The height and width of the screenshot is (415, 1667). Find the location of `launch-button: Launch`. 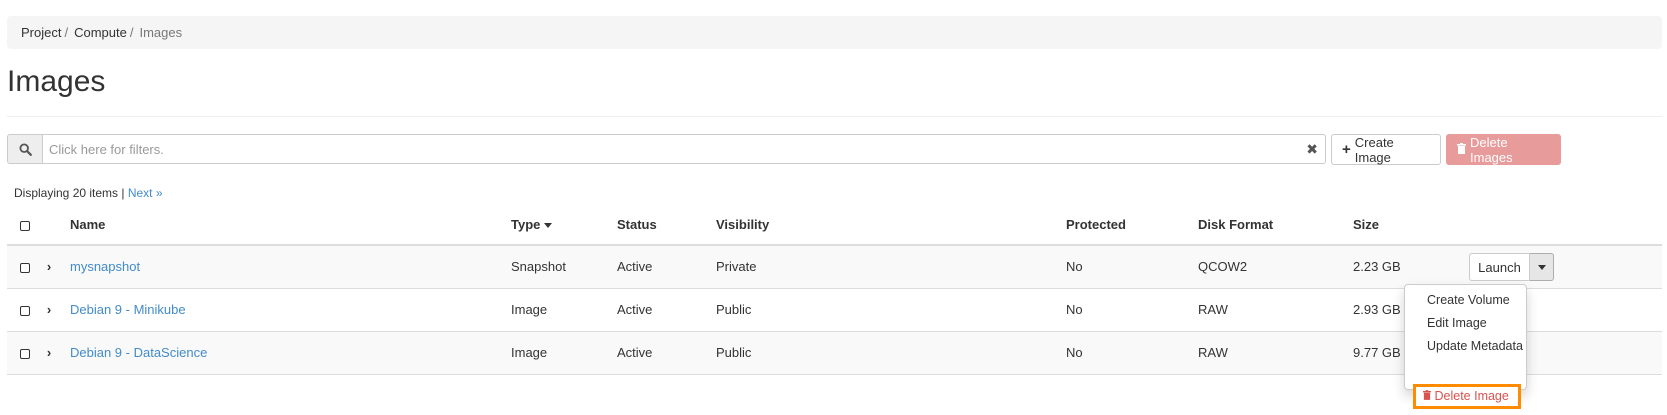

launch-button: Launch is located at coordinates (1499, 267).